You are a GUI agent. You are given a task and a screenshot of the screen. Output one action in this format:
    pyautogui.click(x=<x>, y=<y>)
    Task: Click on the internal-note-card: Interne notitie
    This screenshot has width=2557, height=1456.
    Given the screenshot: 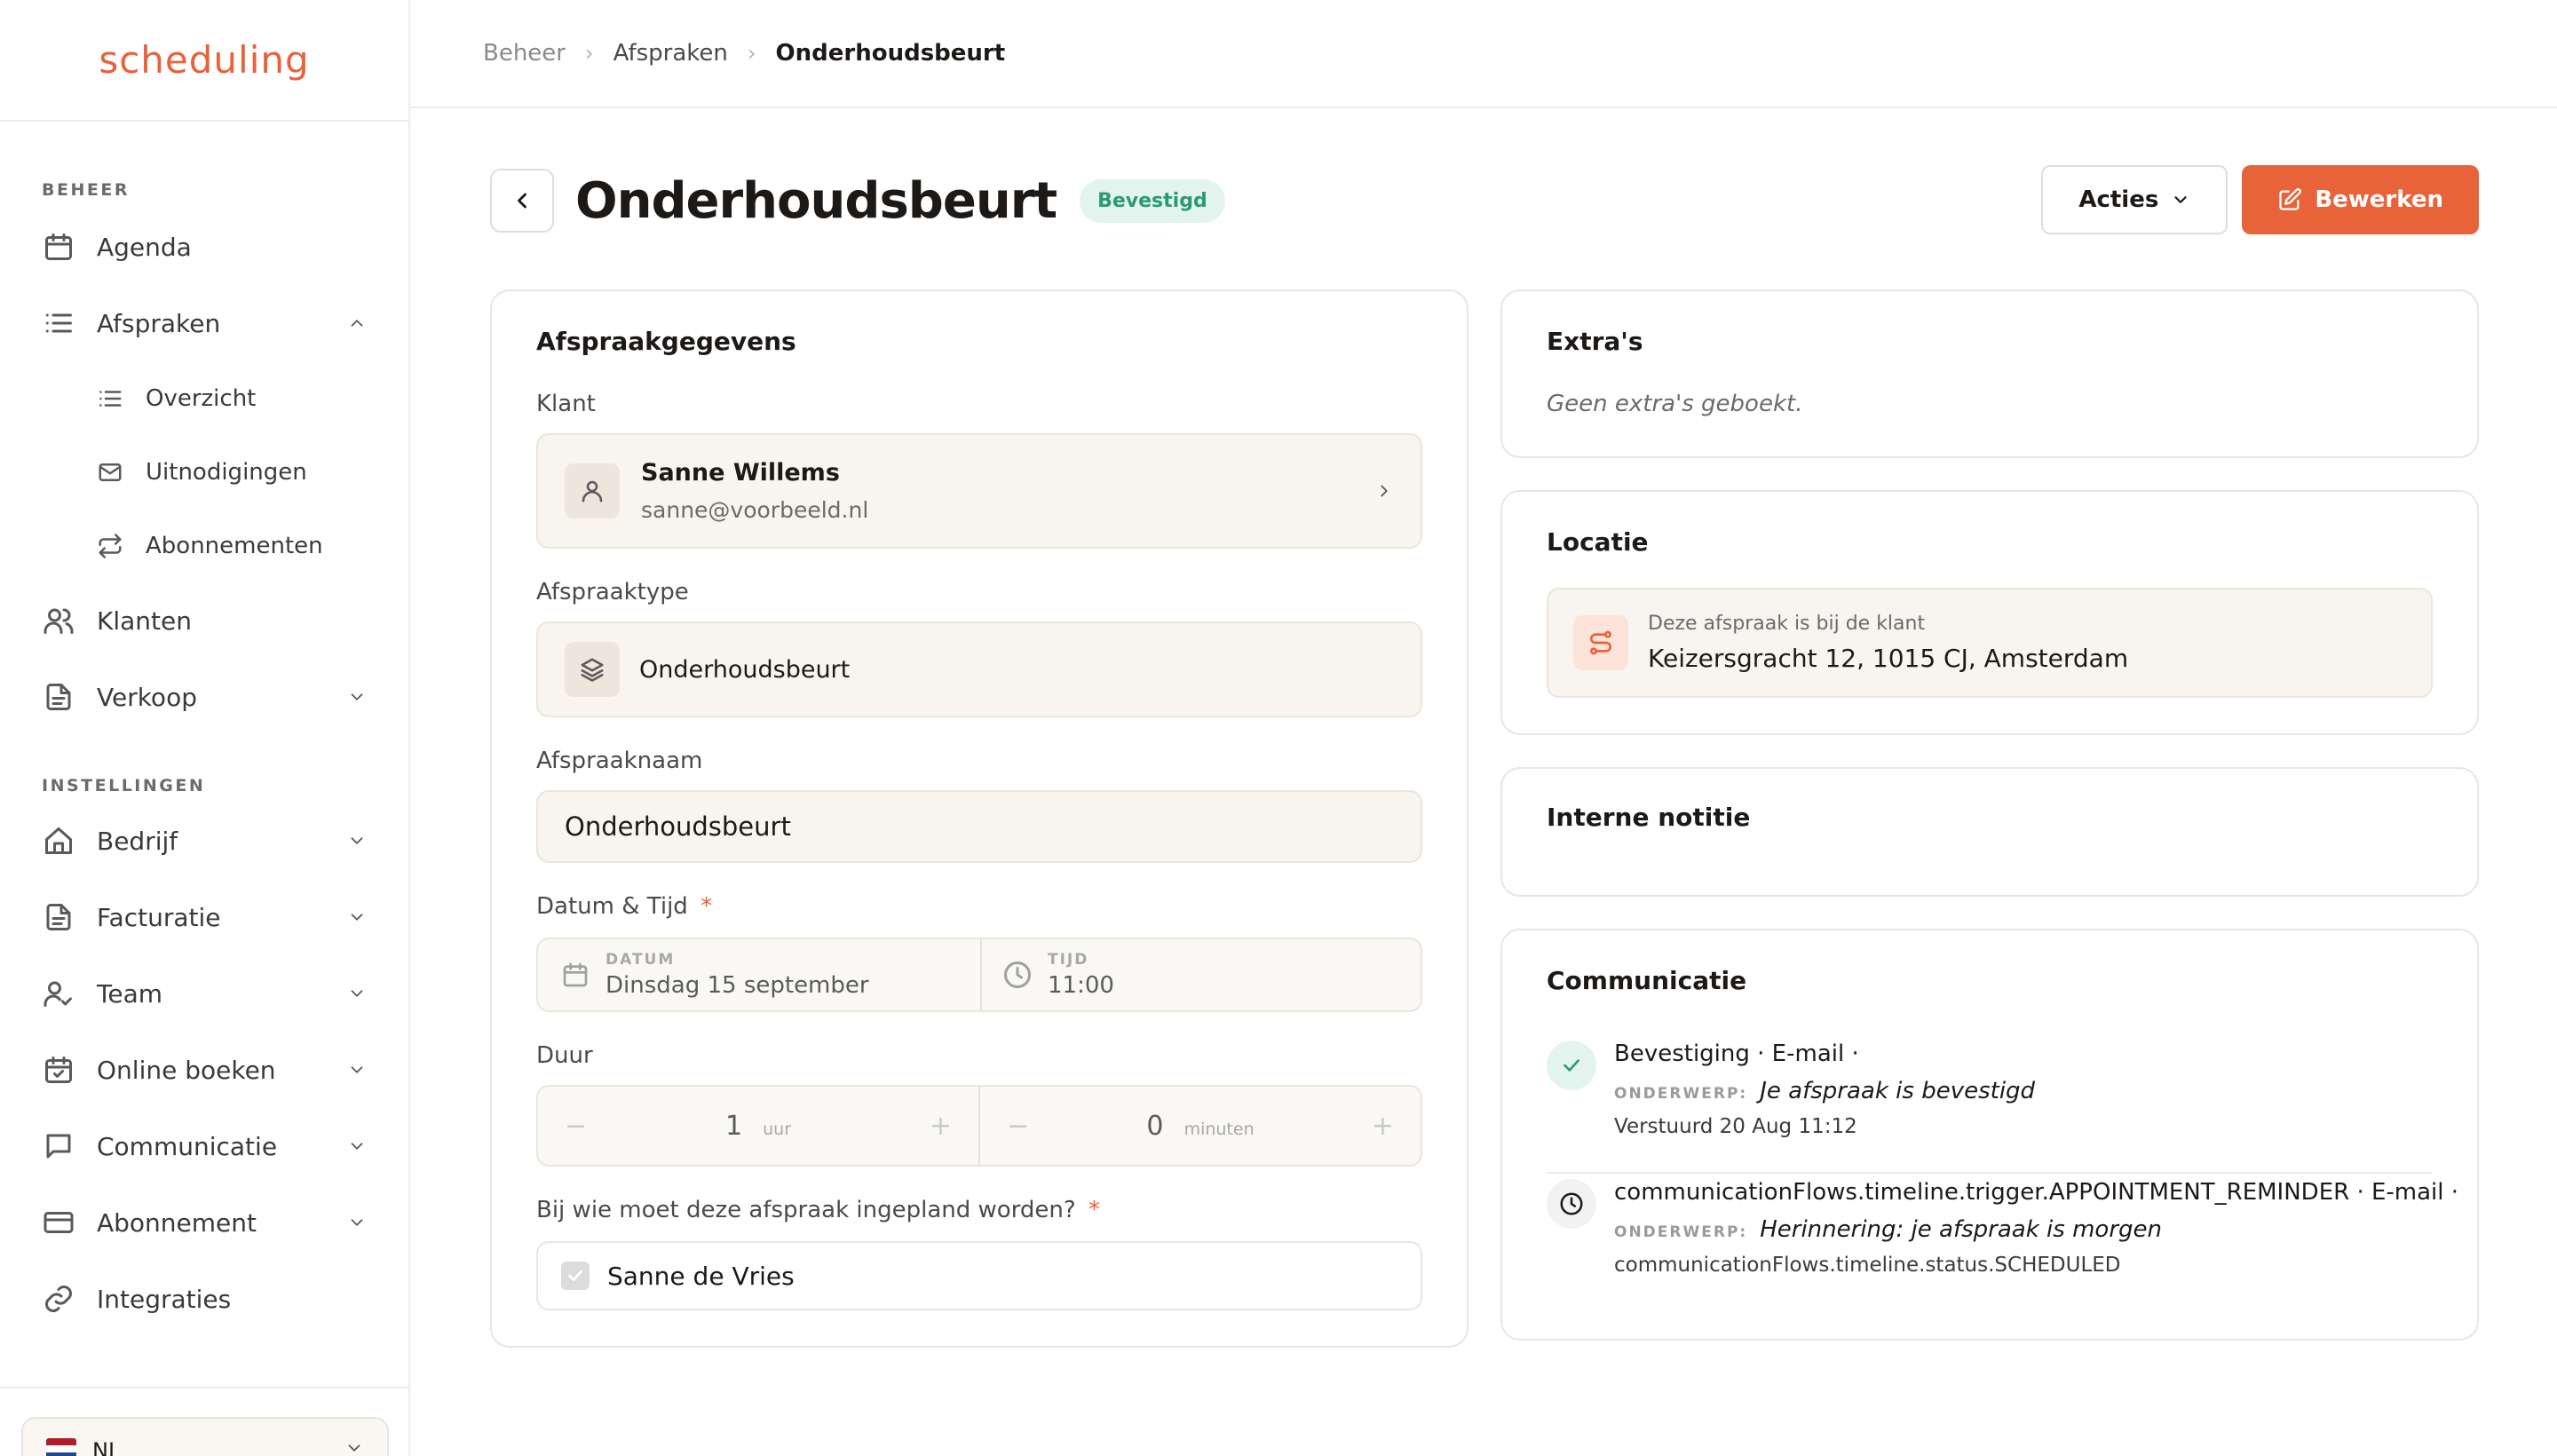 What is the action you would take?
    pyautogui.click(x=1989, y=832)
    